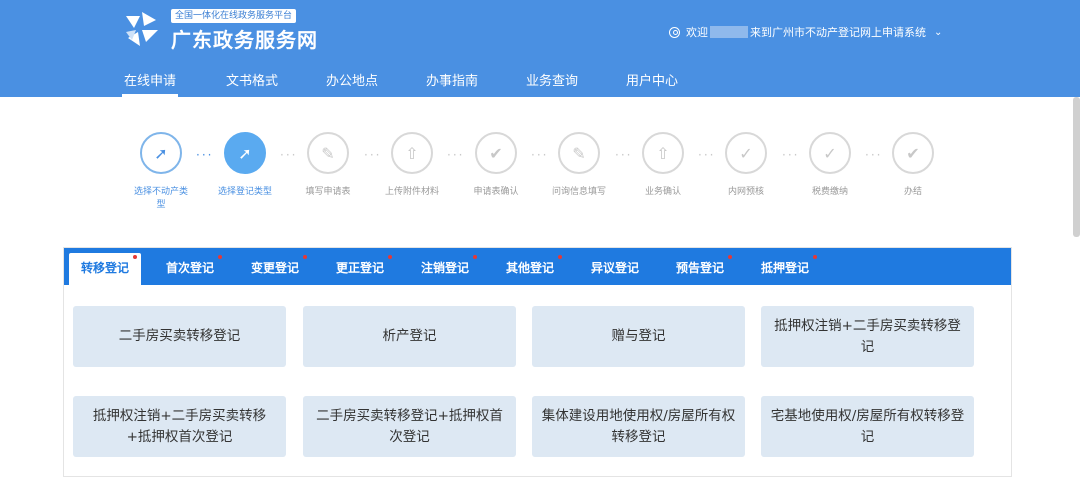  Describe the element at coordinates (352, 79) in the screenshot. I see `nav-office-location: 办公地点` at that location.